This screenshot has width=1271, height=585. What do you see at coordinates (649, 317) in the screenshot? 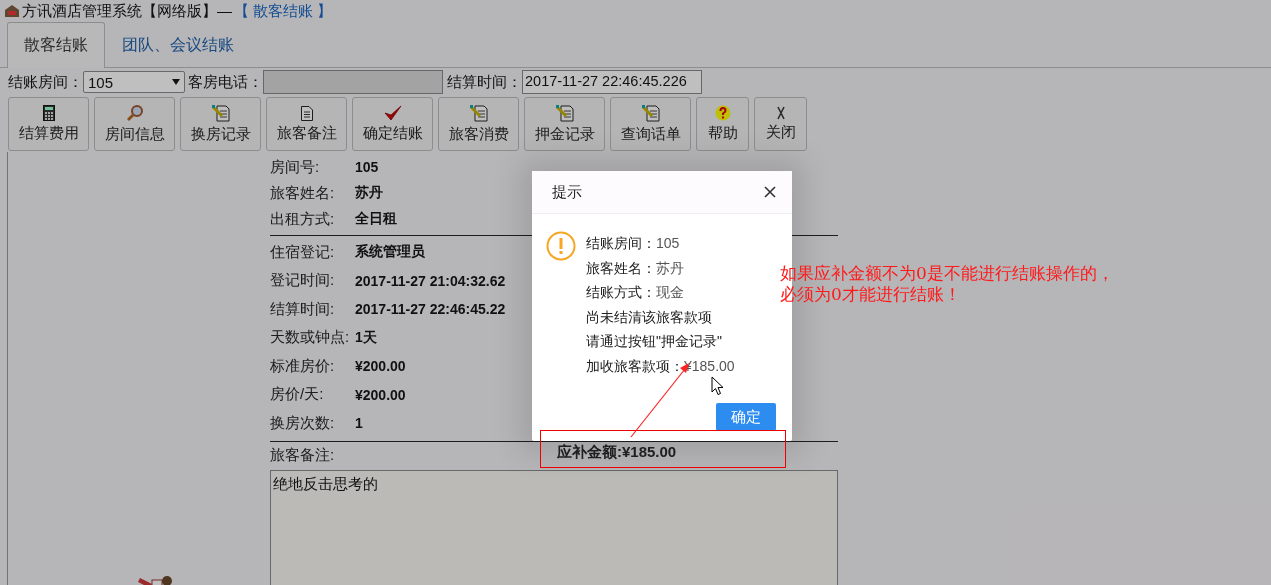
I see `dialog-message-line: 尚未结清该旅客款项` at bounding box center [649, 317].